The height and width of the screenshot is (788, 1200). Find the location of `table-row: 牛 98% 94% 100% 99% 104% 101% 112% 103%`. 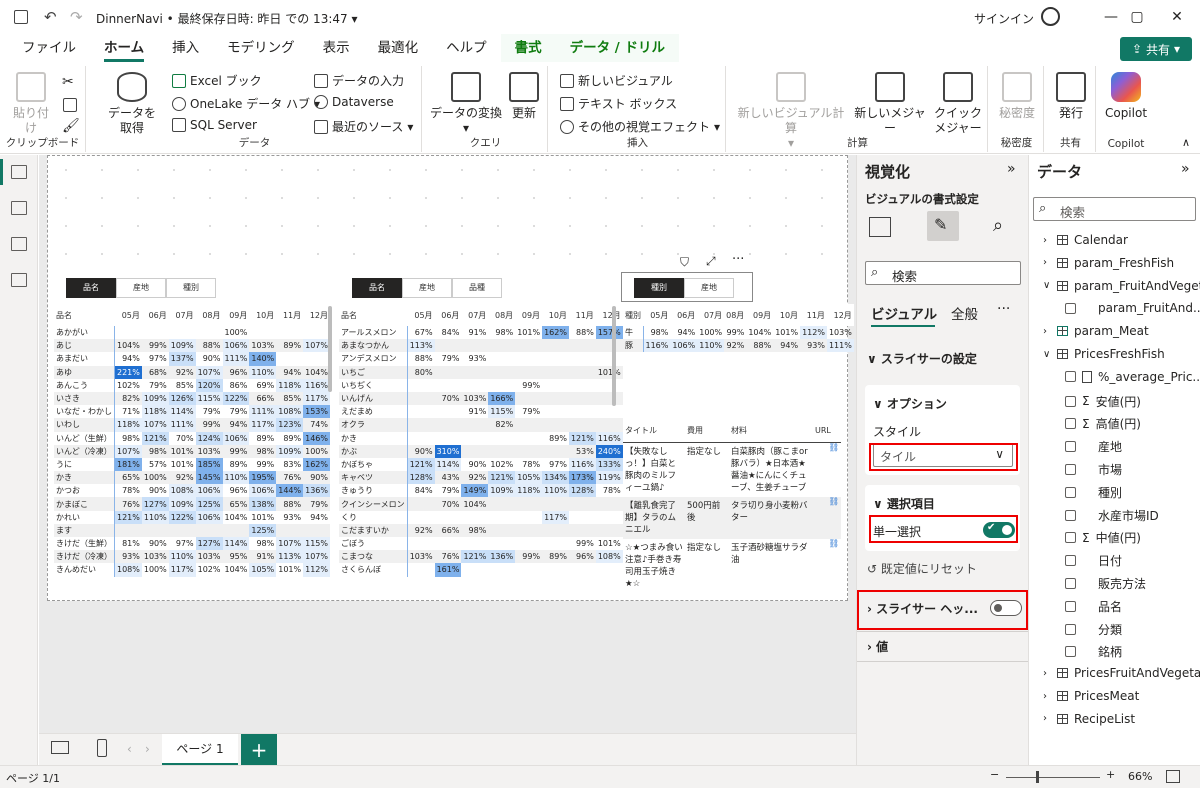

table-row: 牛 98% 94% 100% 99% 104% 101% 112% 103% is located at coordinates (738, 333).